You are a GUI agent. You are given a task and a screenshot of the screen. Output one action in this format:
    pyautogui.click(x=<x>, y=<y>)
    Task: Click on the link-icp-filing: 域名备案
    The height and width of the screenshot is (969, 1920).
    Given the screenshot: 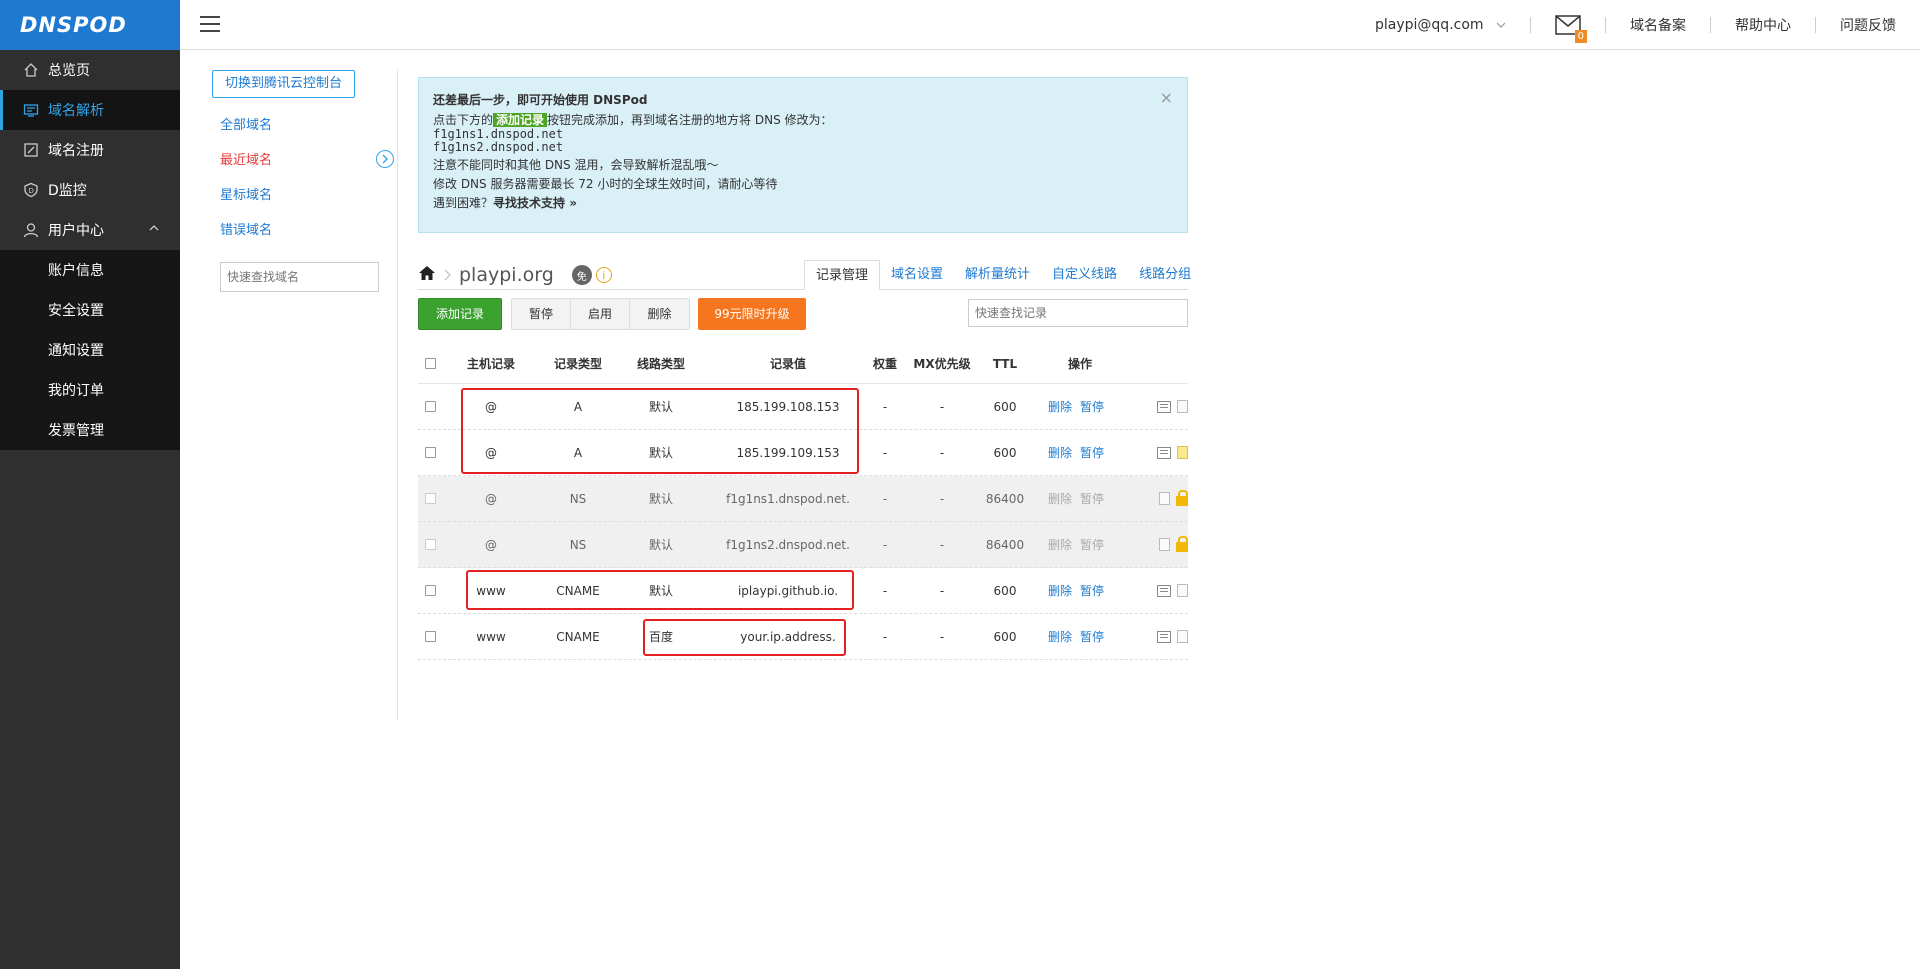 What is the action you would take?
    pyautogui.click(x=1658, y=25)
    